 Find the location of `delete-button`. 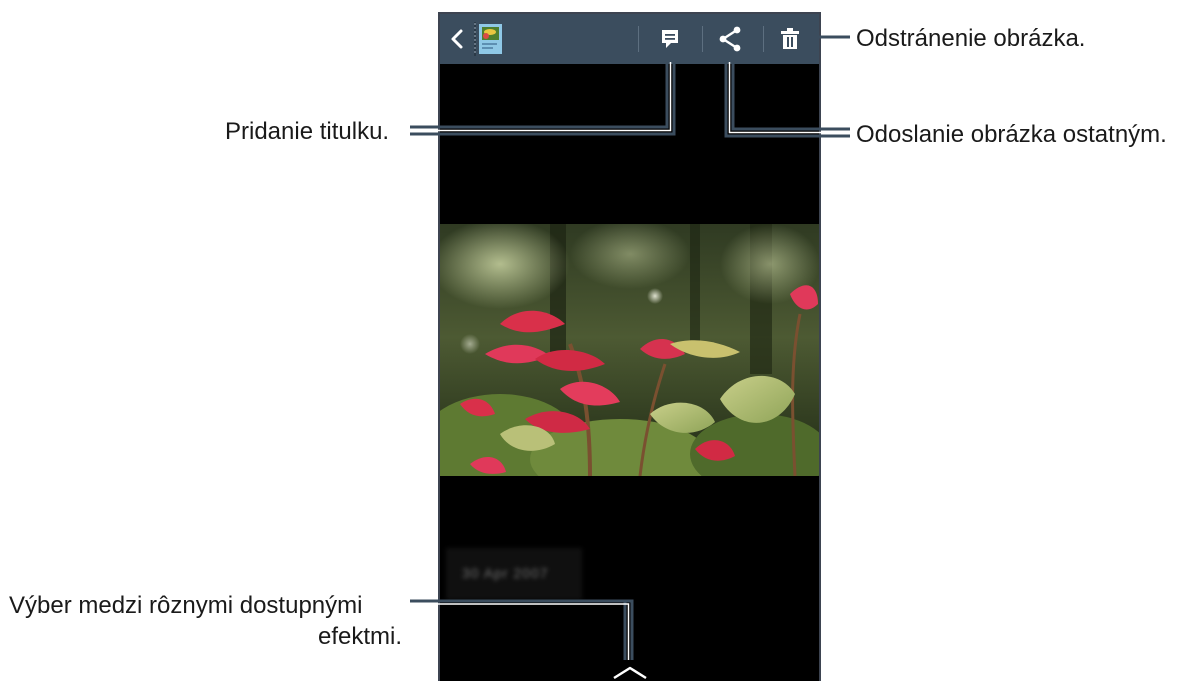

delete-button is located at coordinates (790, 39).